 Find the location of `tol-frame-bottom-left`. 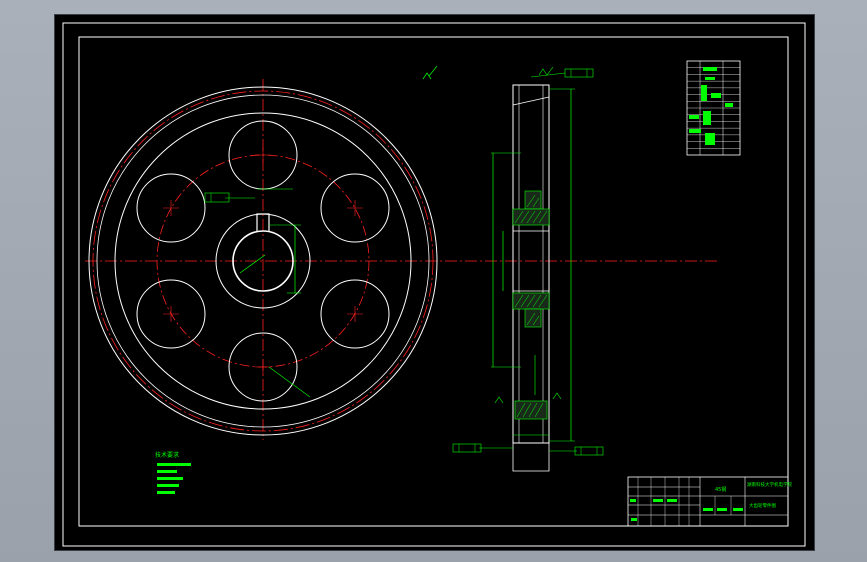

tol-frame-bottom-left is located at coordinates (467, 448).